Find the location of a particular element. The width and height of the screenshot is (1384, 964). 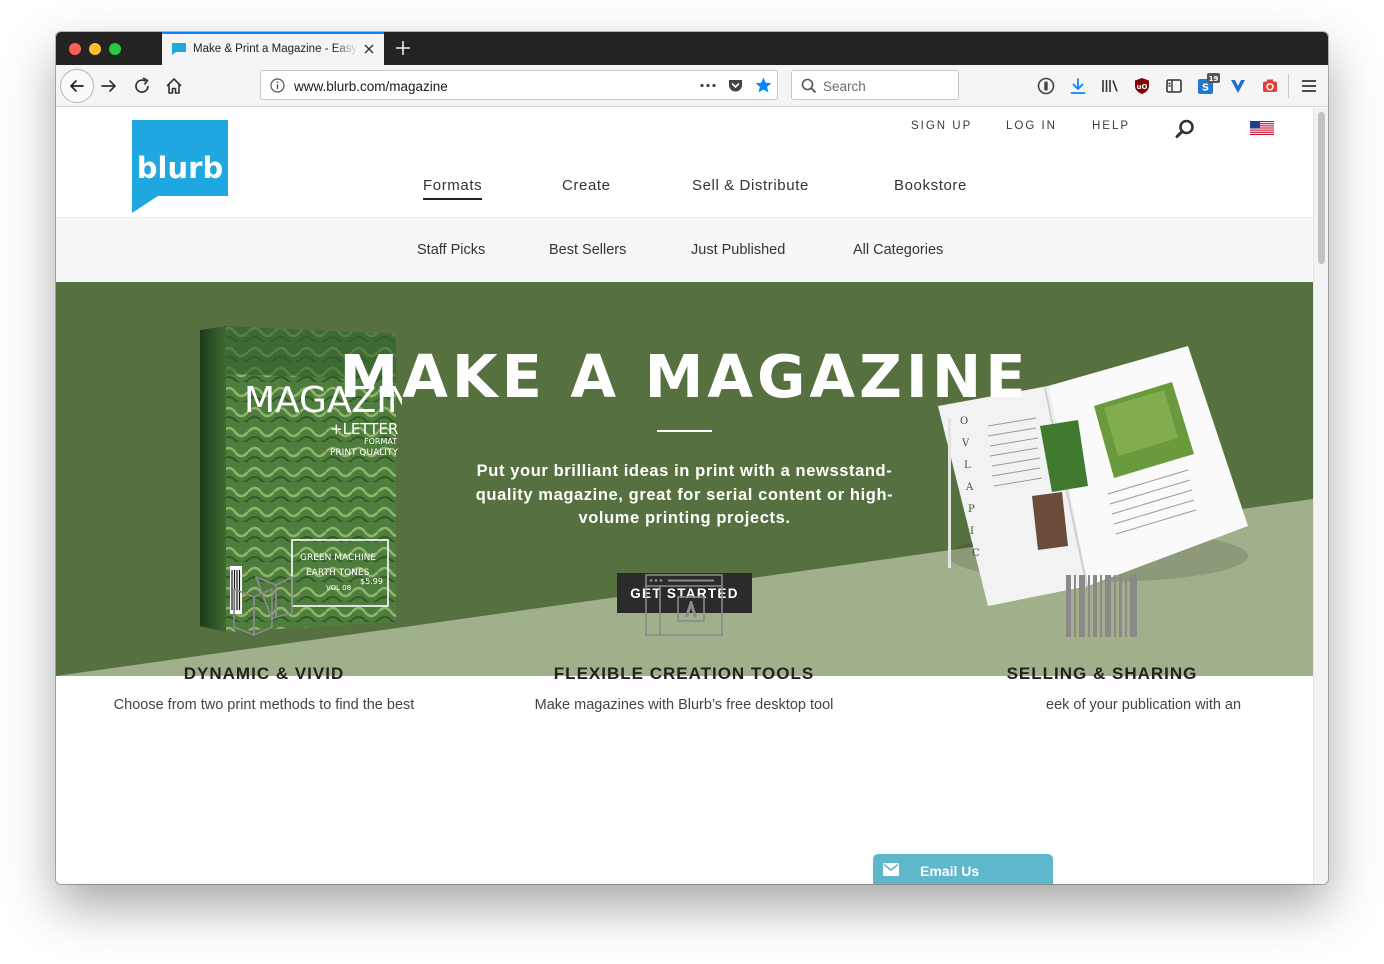

bookmark-star-icon is located at coordinates (763, 85).